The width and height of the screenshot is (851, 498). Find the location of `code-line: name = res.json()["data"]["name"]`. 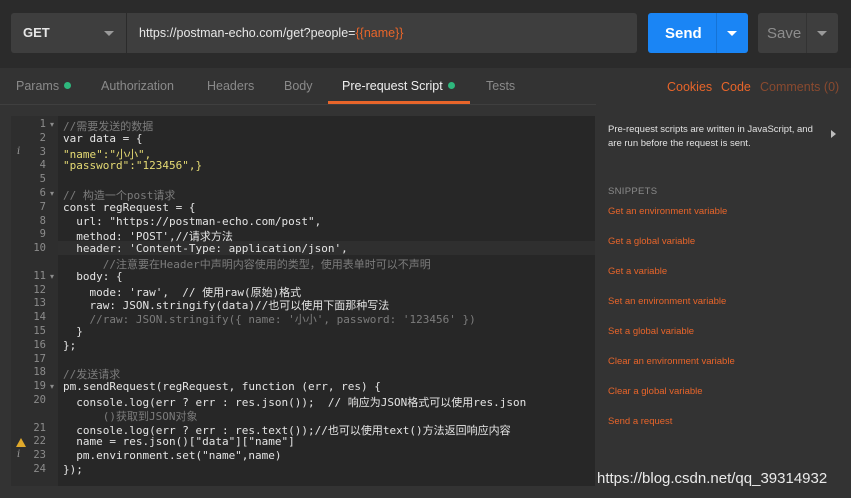

code-line: name = res.json()["data"]["name"] is located at coordinates (179, 442).